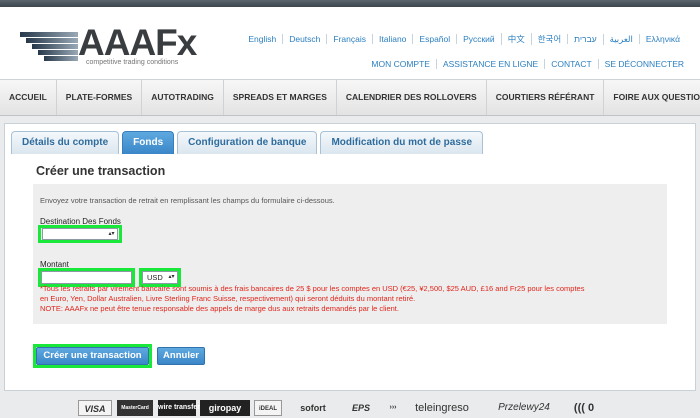 This screenshot has height=418, width=700. I want to click on logo-stack-icon, so click(49, 47).